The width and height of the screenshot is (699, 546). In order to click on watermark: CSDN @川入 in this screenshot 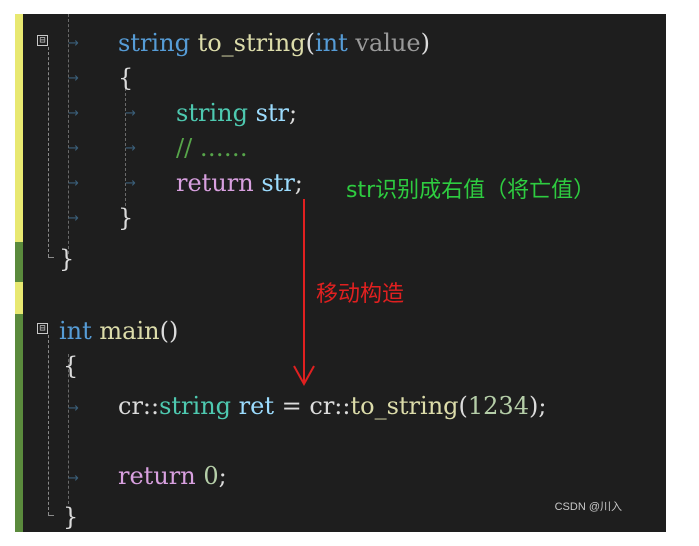, I will do `click(588, 507)`.